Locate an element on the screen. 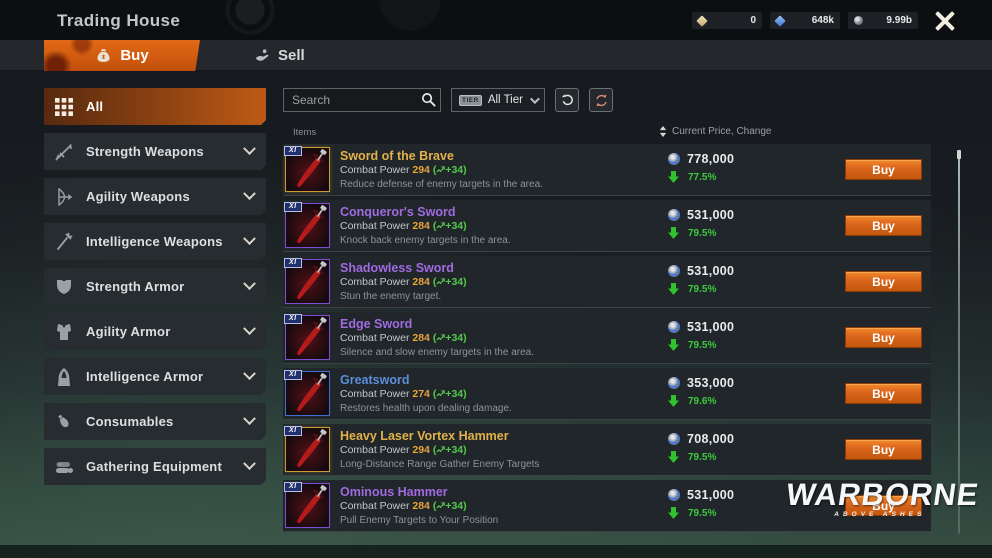 The height and width of the screenshot is (558, 992). sword-icon is located at coordinates (64, 152).